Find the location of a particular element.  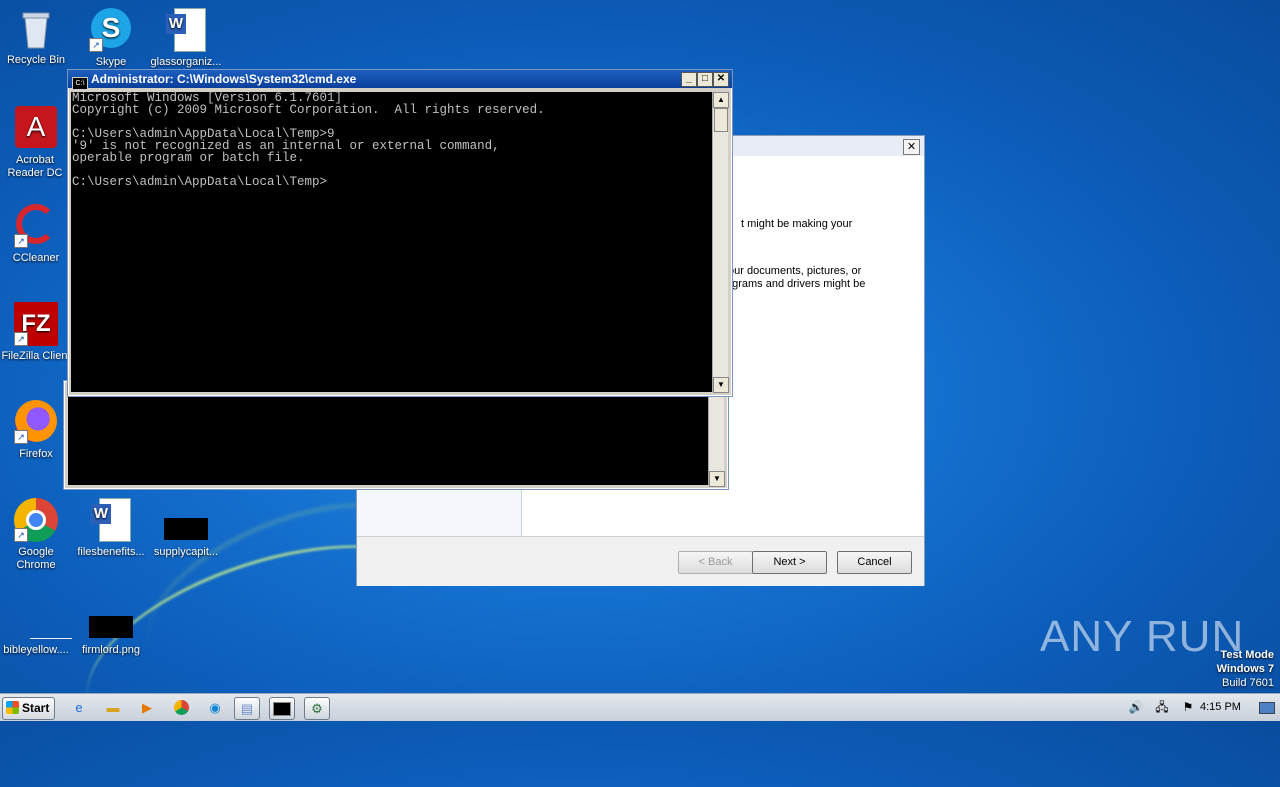

wizard-footer: < Back Next > Cancel is located at coordinates (640, 561).